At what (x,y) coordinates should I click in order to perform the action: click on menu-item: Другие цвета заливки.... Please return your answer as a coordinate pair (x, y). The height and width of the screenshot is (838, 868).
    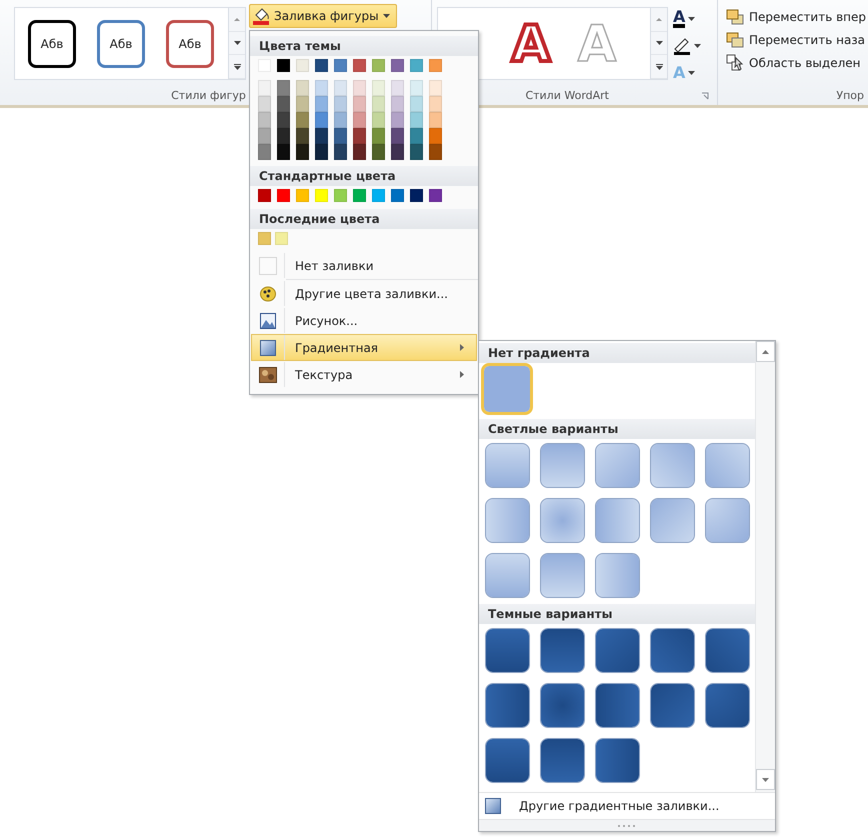
    Looking at the image, I should click on (364, 293).